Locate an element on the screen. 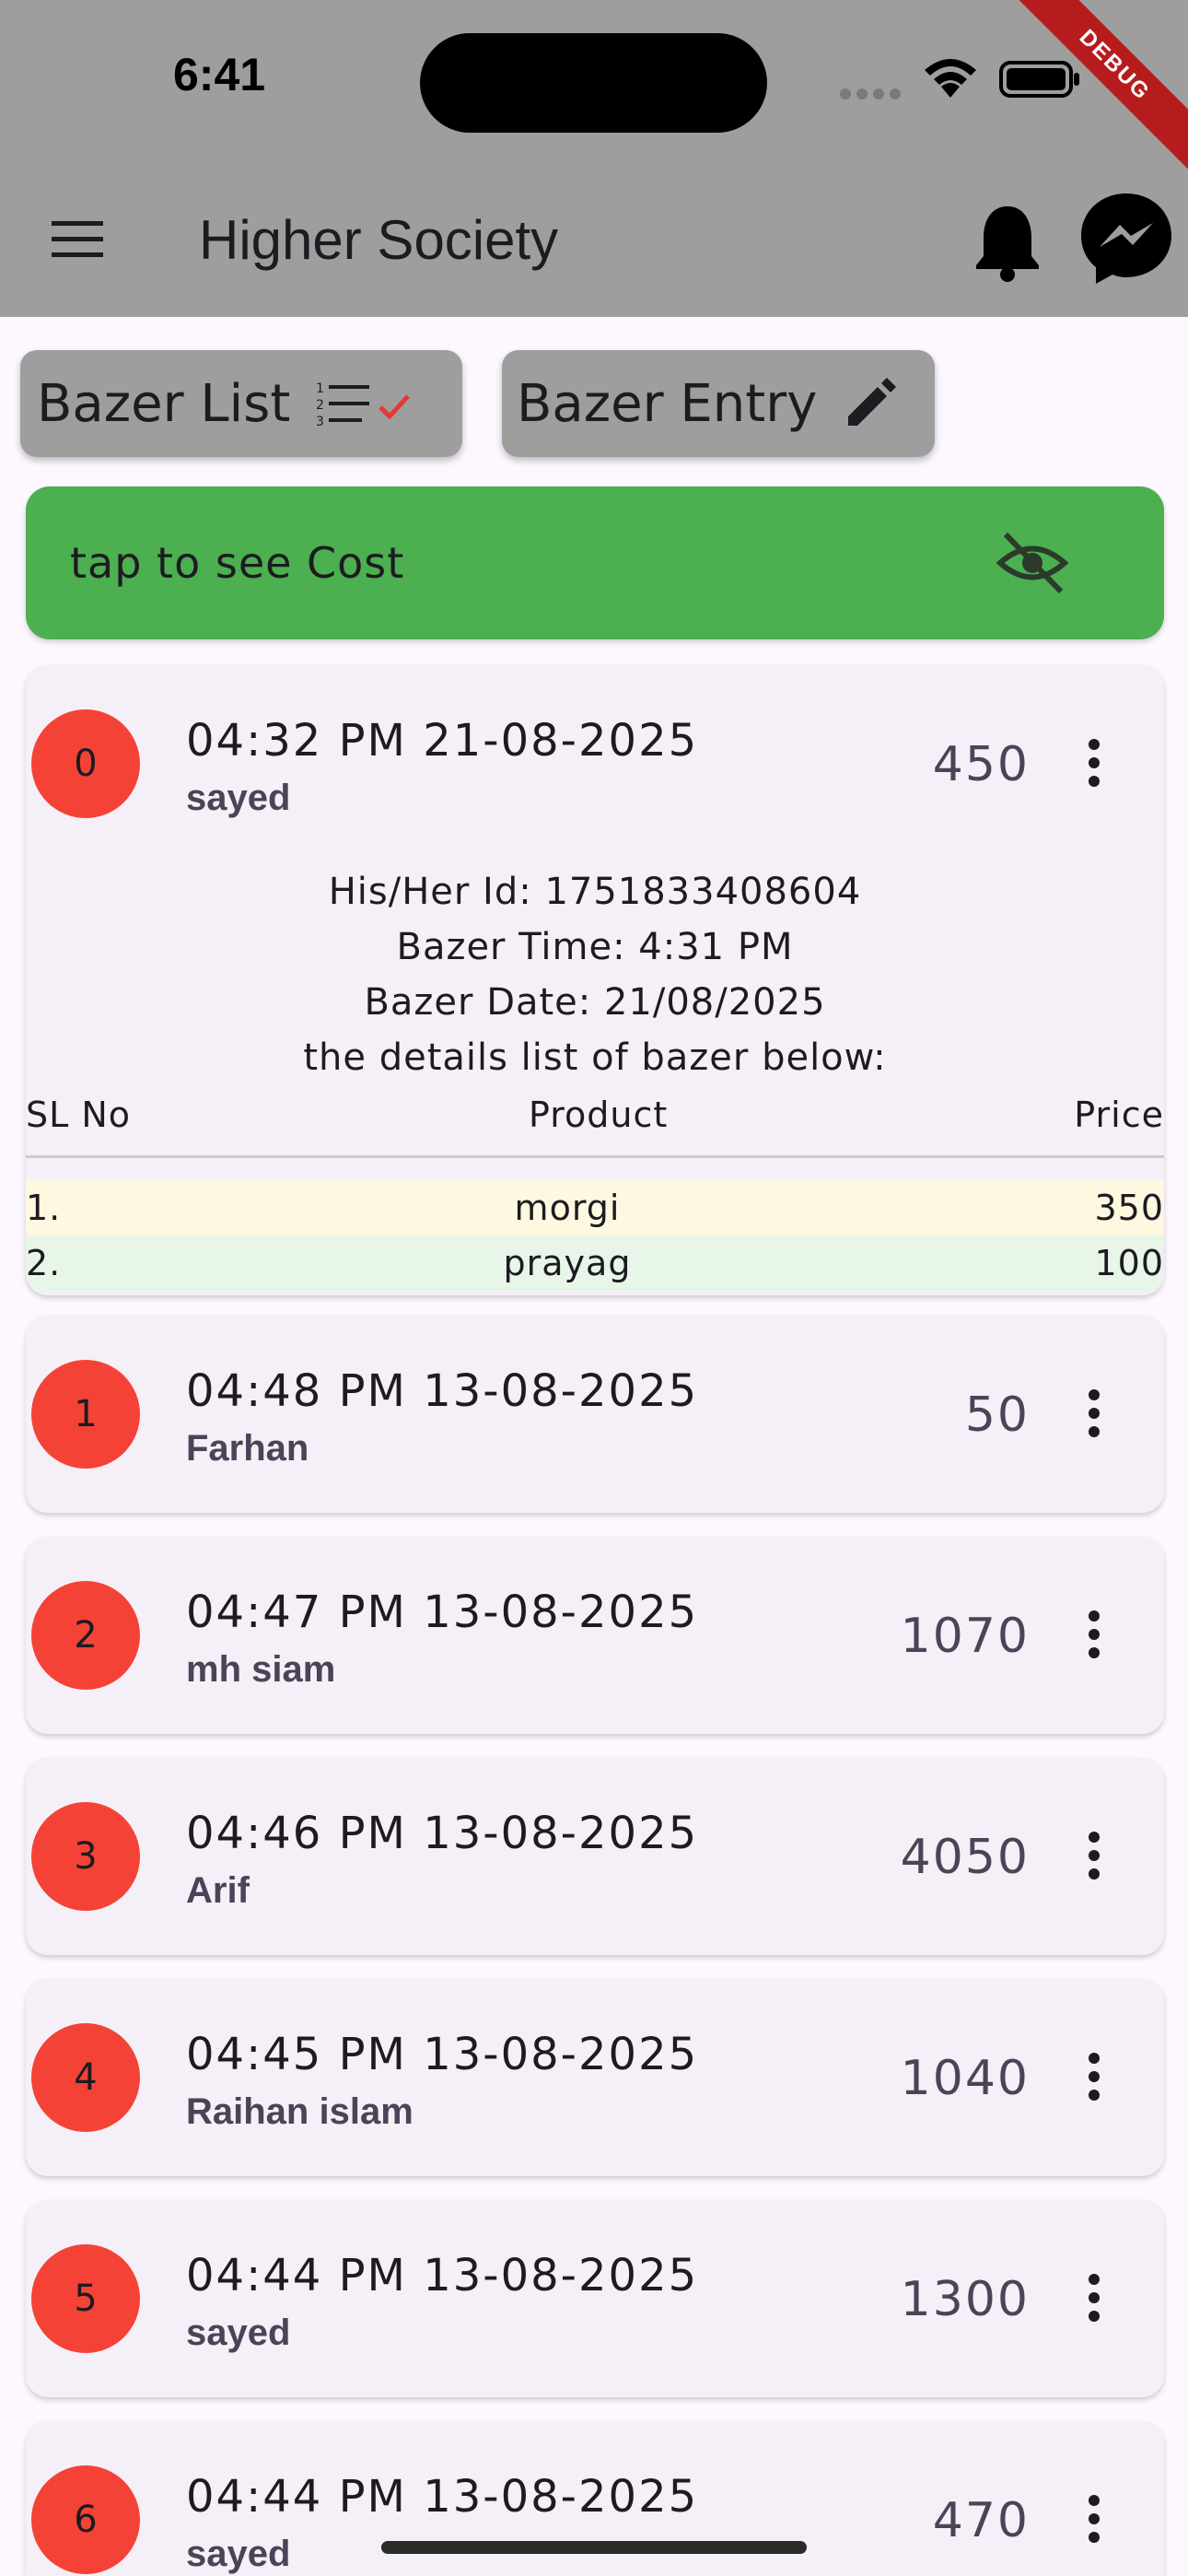 Image resolution: width=1188 pixels, height=2576 pixels. entry-amount: 450 is located at coordinates (981, 764).